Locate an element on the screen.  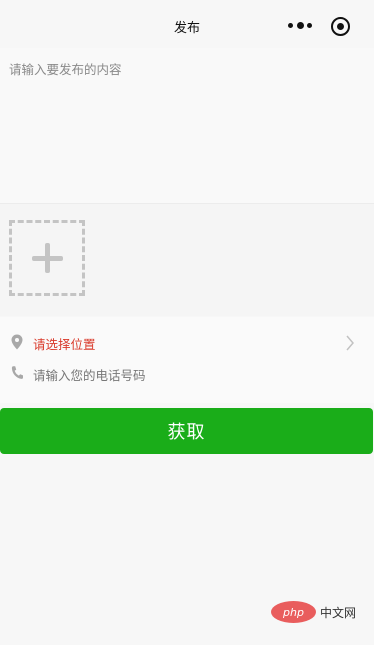
phone-input: 请输入您的电话号码 is located at coordinates (187, 373).